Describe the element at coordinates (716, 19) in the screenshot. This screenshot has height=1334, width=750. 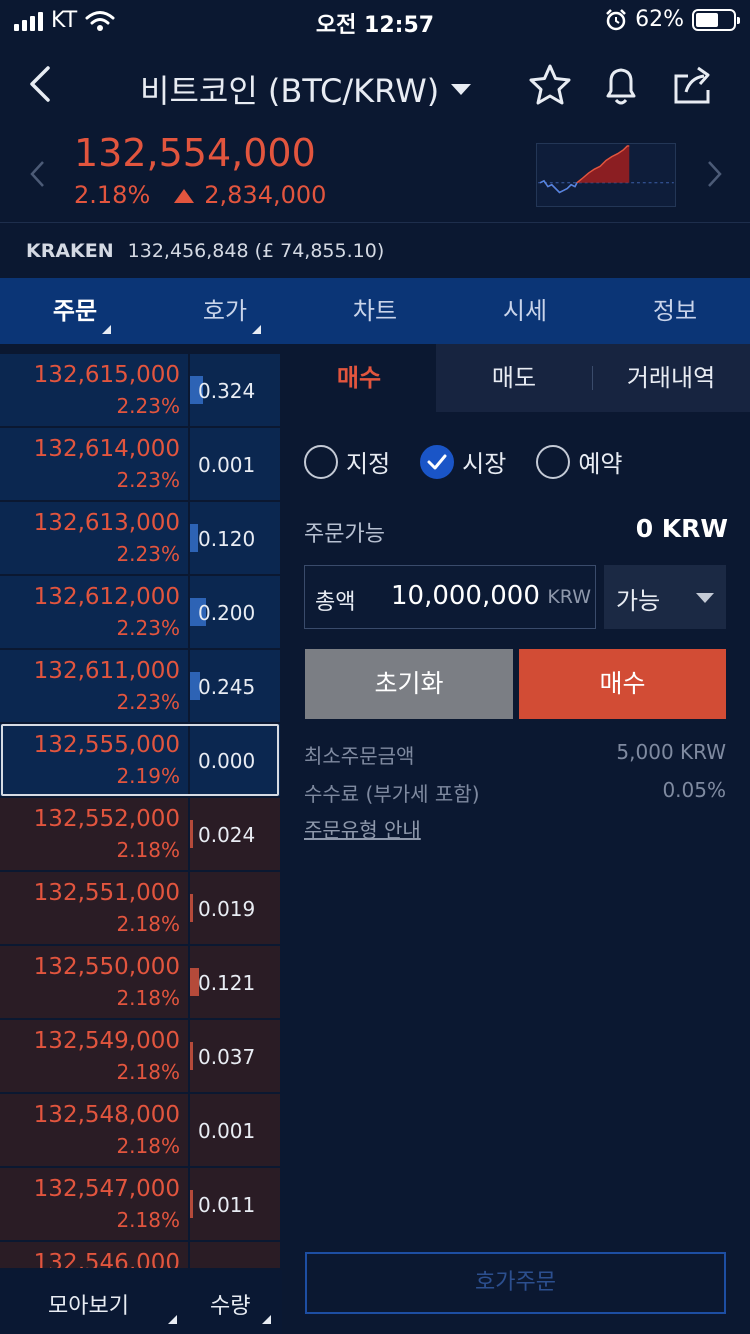
I see `battery-icon` at that location.